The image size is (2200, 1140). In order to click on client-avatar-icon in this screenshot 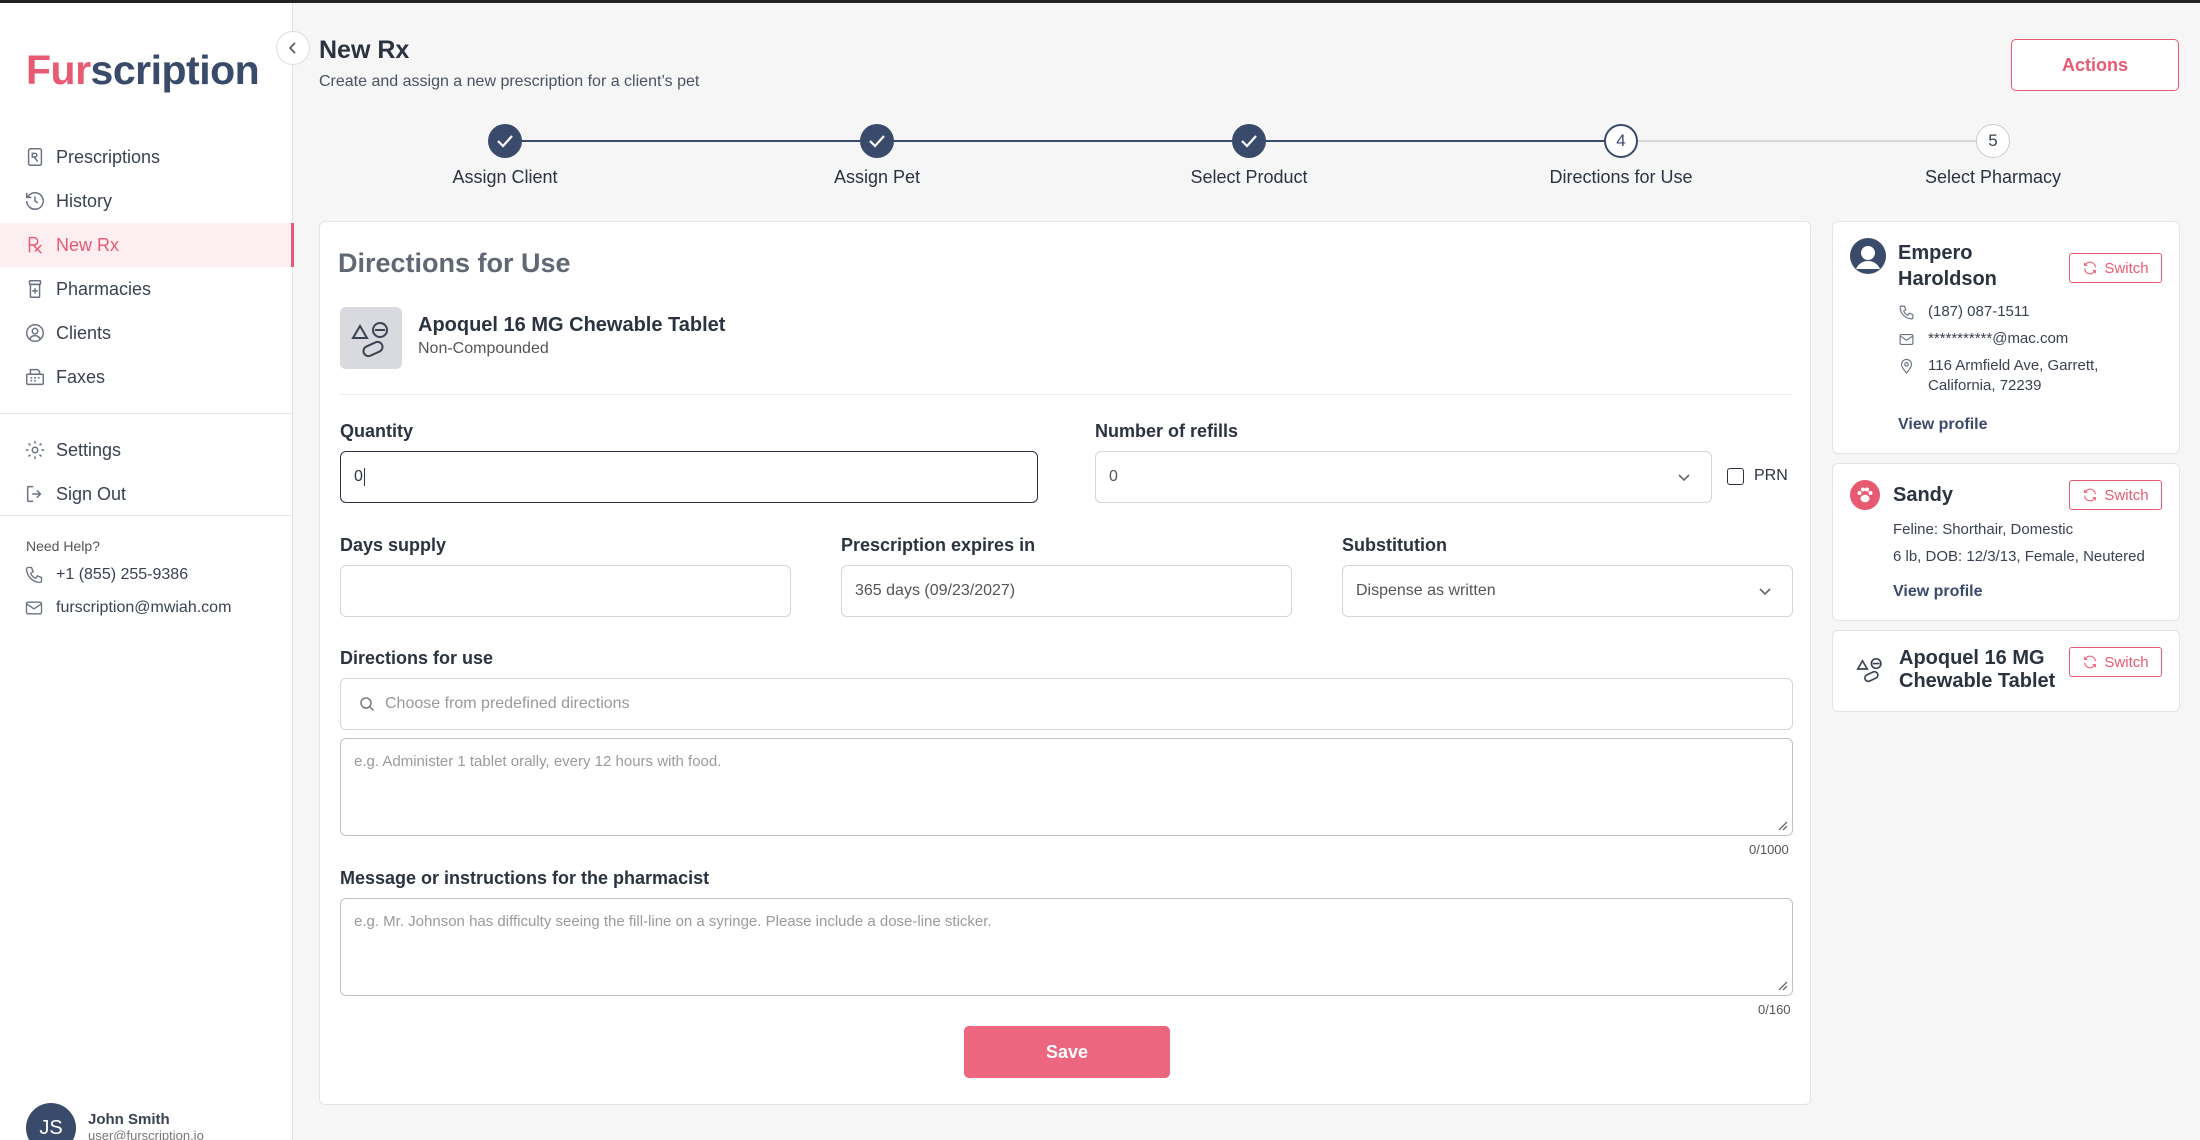, I will do `click(1868, 256)`.